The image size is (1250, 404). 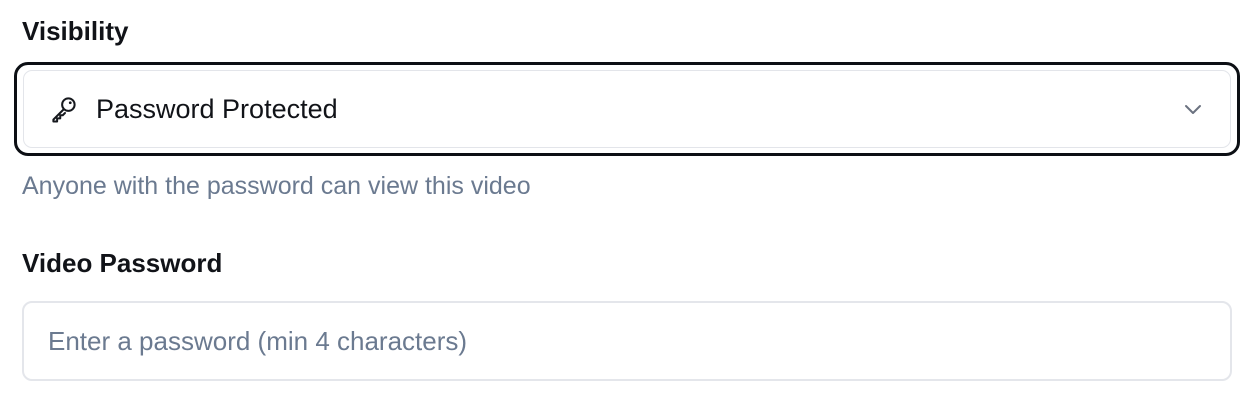 I want to click on chevron-down-icon, so click(x=1193, y=109).